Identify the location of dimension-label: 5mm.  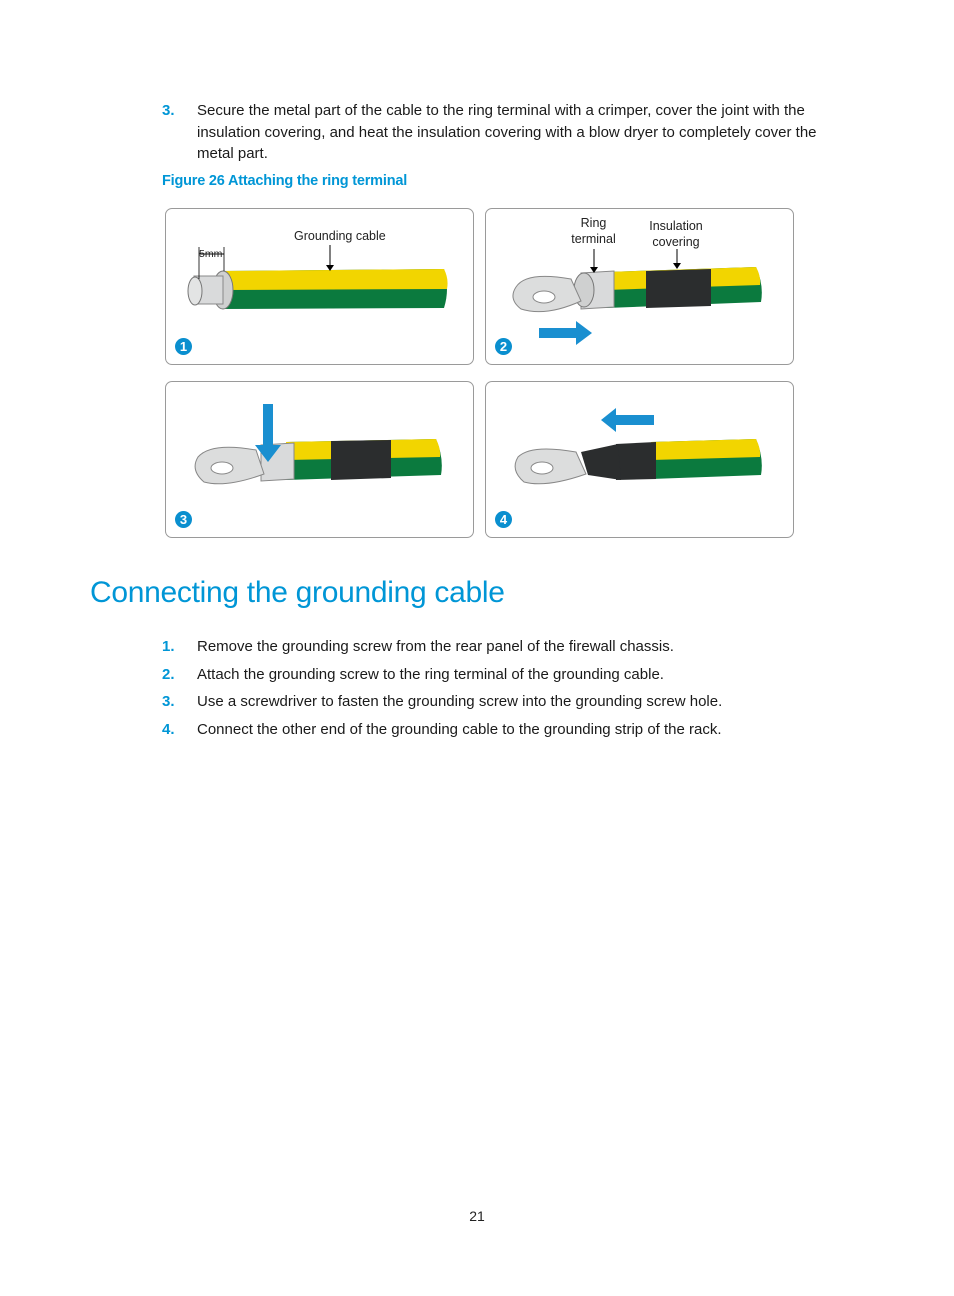
(211, 254).